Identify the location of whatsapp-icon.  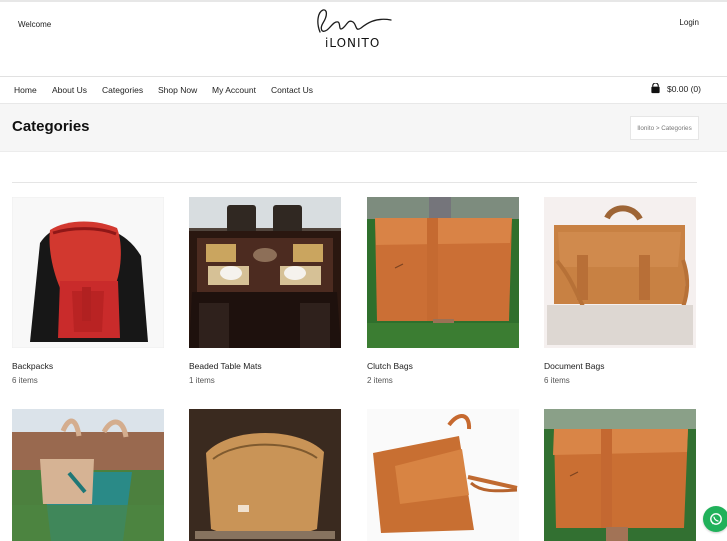
(716, 519).